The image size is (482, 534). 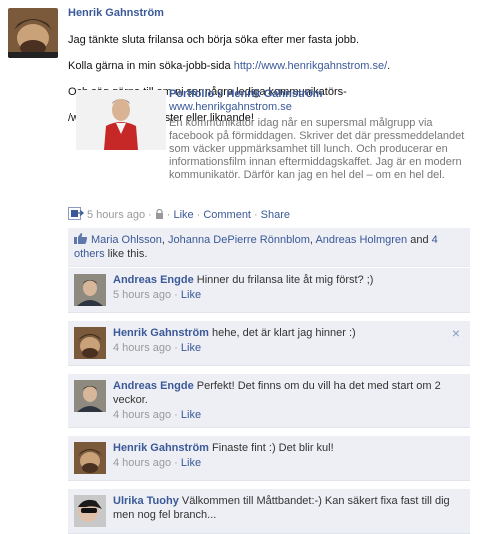 I want to click on post-author: Henrik Gahnström, so click(x=270, y=13).